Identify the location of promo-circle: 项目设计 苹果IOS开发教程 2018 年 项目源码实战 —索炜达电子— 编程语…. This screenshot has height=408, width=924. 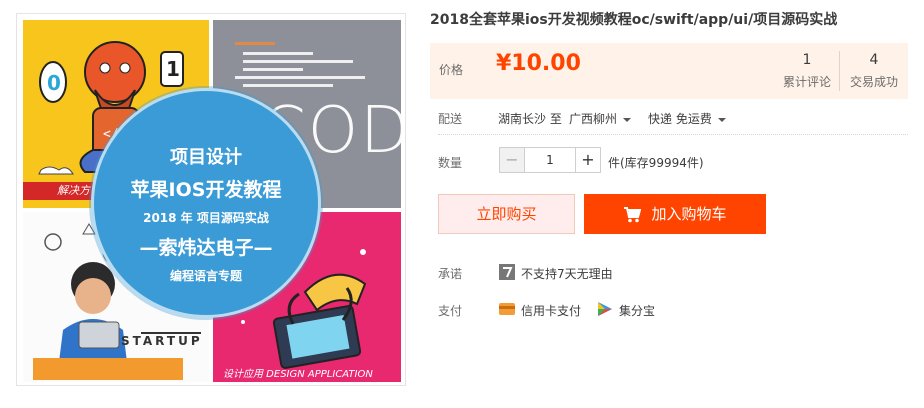
(206, 203).